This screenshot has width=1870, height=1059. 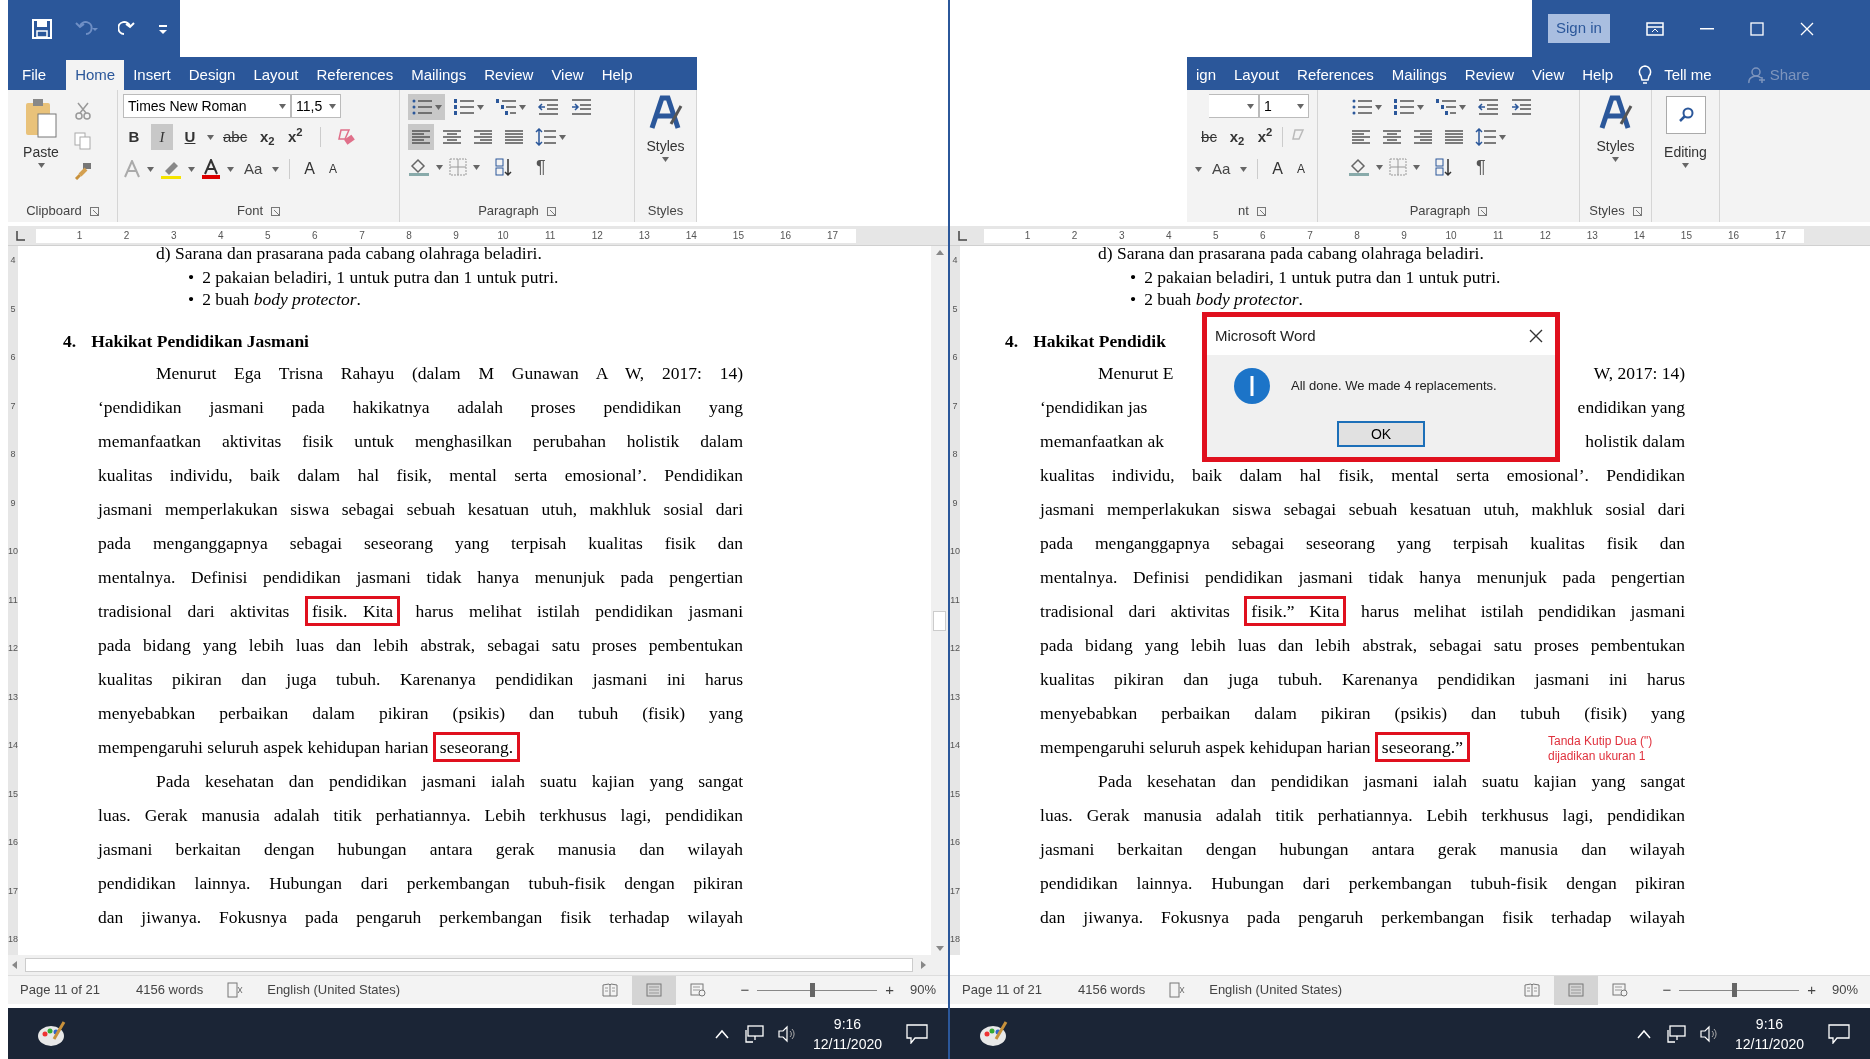 What do you see at coordinates (190, 137) in the screenshot?
I see `underline-button: U` at bounding box center [190, 137].